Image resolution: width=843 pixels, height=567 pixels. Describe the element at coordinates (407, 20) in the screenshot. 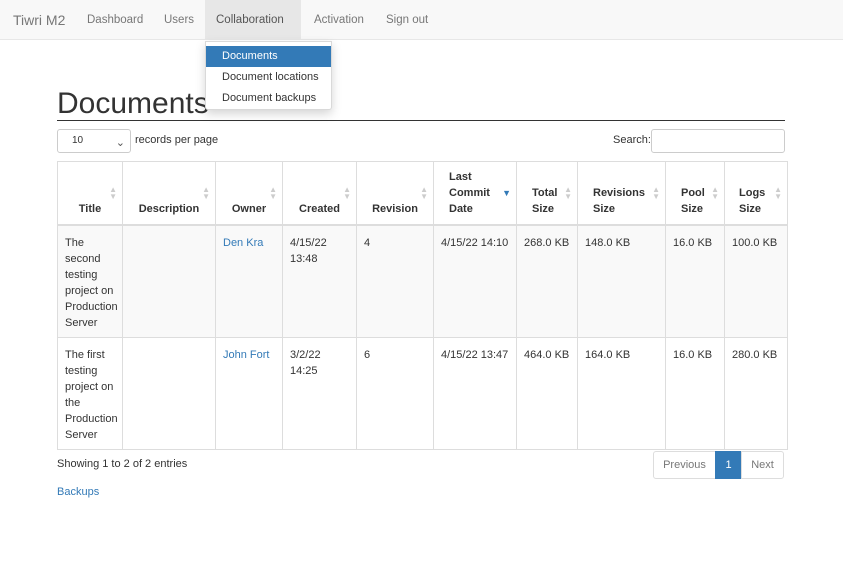

I see `nav-sign-out: Sign out` at that location.